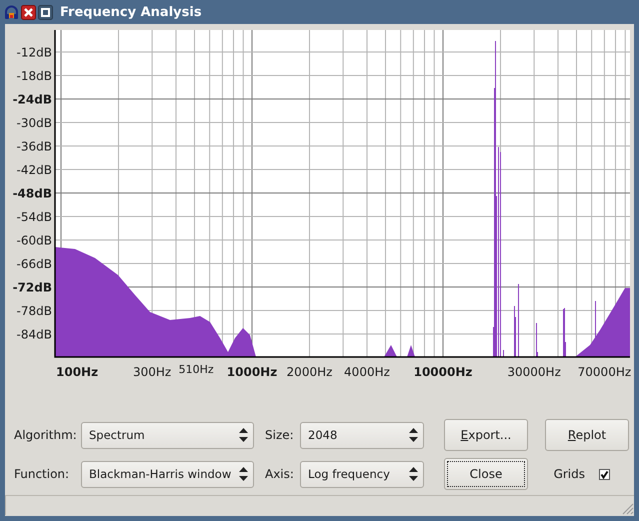 Image resolution: width=639 pixels, height=521 pixels. Describe the element at coordinates (34, 76) in the screenshot. I see `y-axis-label: -18dB` at that location.